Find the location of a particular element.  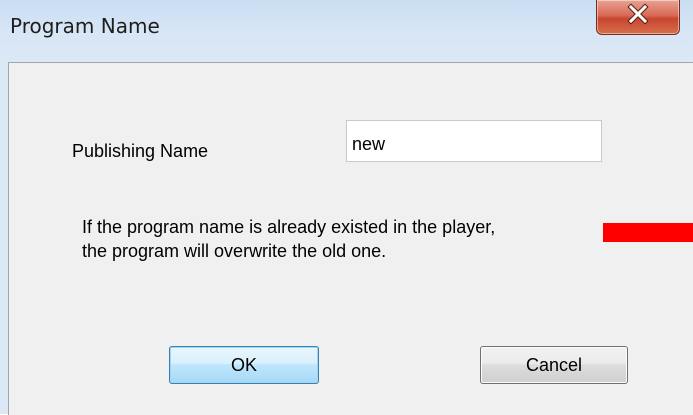

title-bar: Program Name is located at coordinates (346, 31).